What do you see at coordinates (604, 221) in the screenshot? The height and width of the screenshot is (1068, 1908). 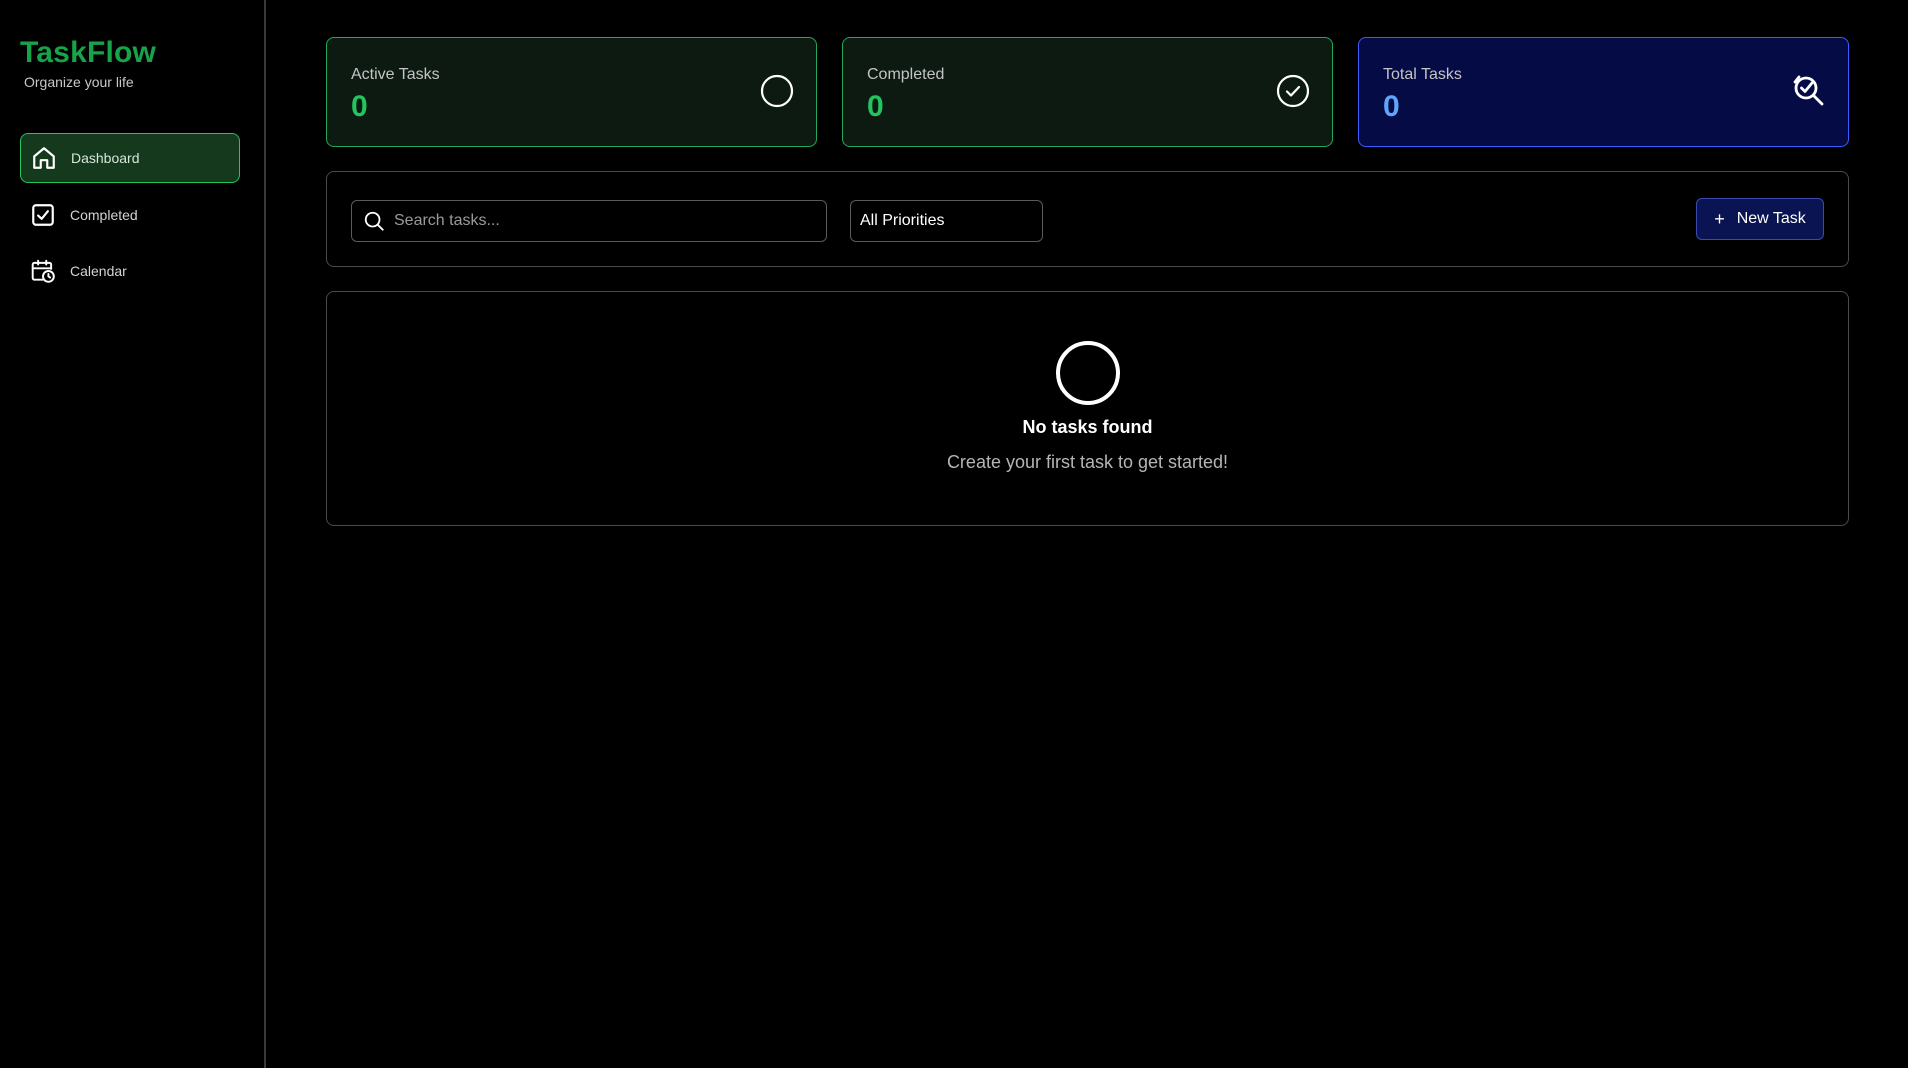 I see `search-input` at bounding box center [604, 221].